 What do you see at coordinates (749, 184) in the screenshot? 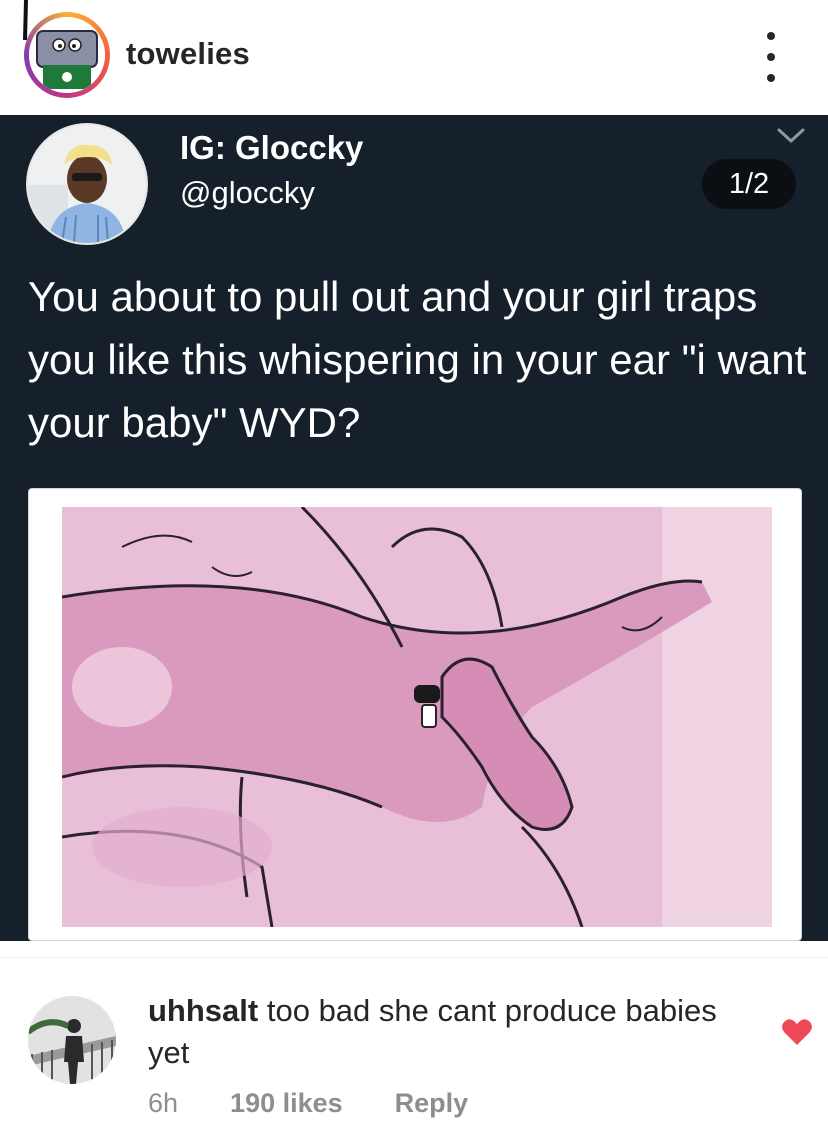
I see `media-pager-badge: 1/2` at bounding box center [749, 184].